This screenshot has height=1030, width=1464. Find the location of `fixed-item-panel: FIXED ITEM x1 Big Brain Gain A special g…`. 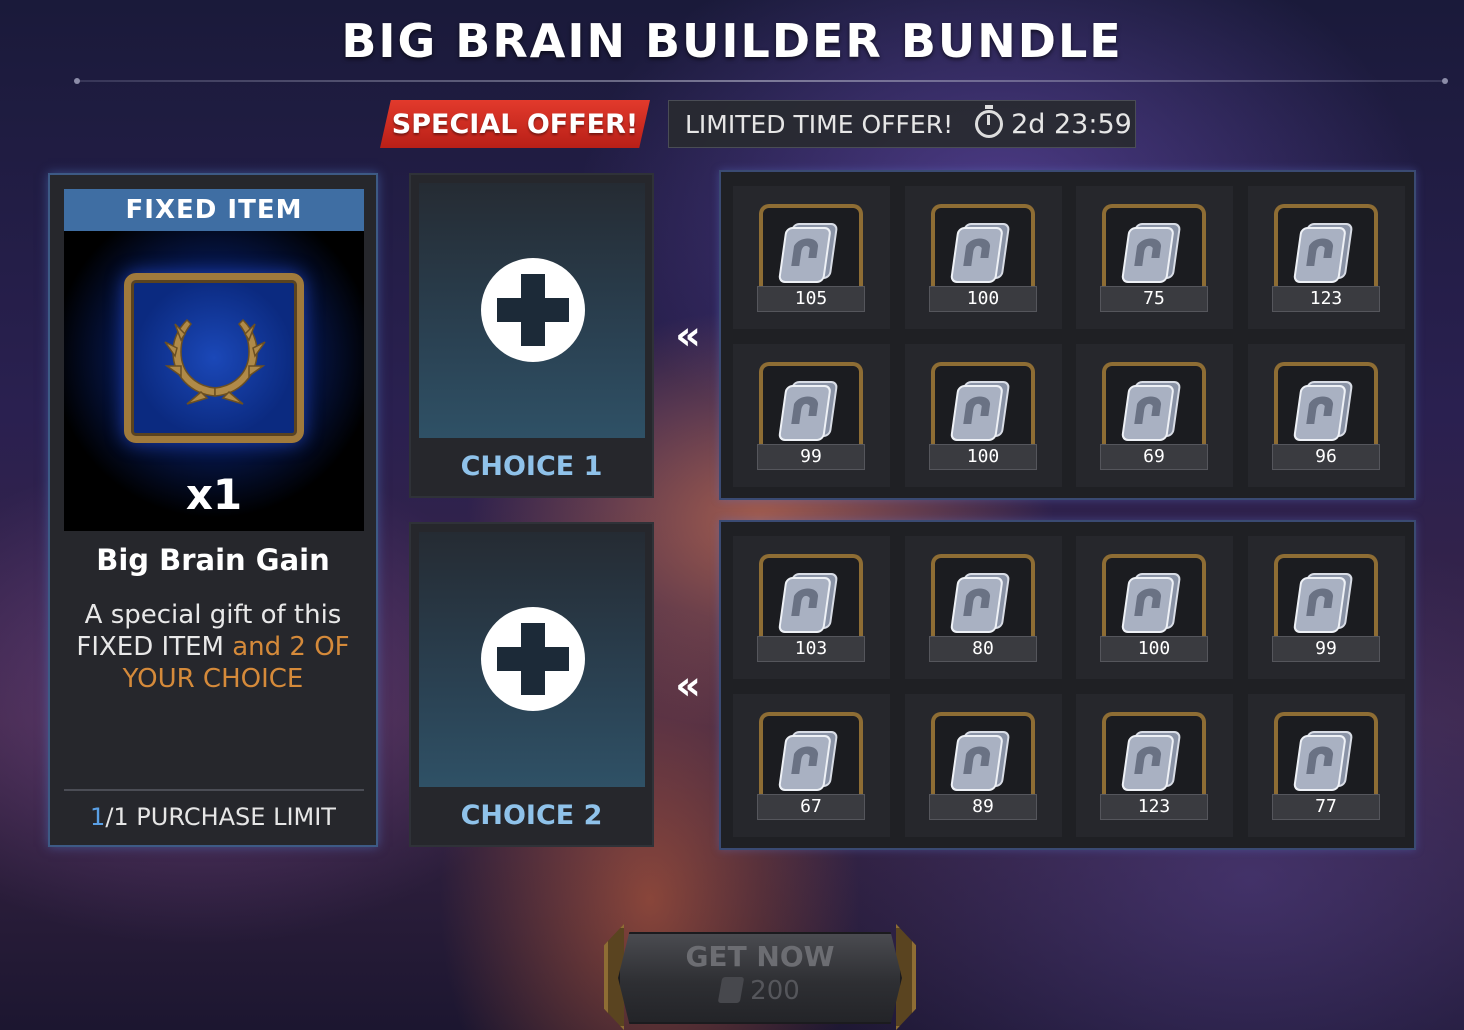

fixed-item-panel: FIXED ITEM x1 Big Brain Gain A special g… is located at coordinates (213, 510).